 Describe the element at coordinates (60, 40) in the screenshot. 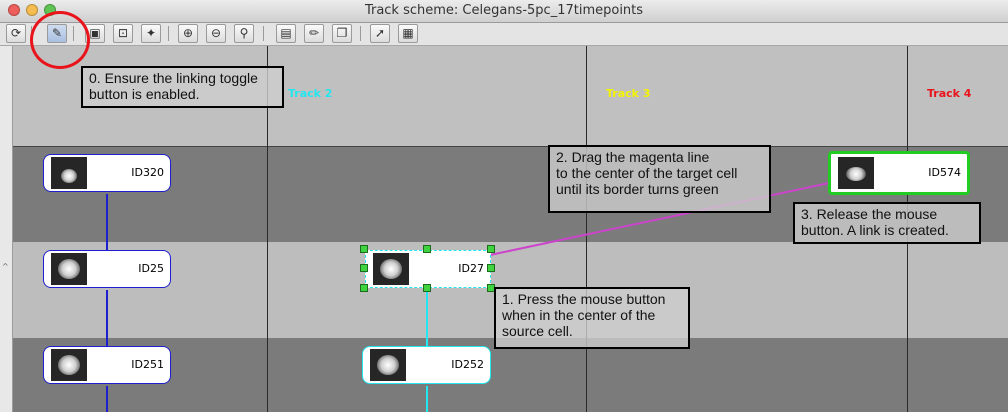

I see `highlight-circle` at that location.